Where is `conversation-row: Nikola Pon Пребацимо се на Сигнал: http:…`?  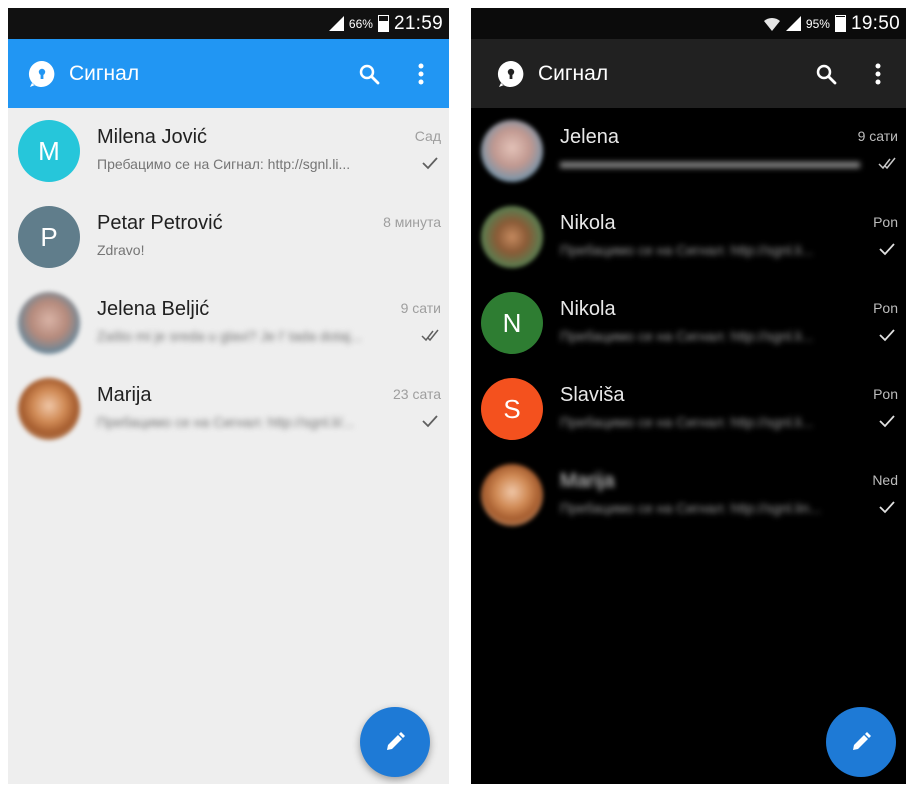
conversation-row: Nikola Pon Пребацимо се на Сигнал: http:… is located at coordinates (688, 237).